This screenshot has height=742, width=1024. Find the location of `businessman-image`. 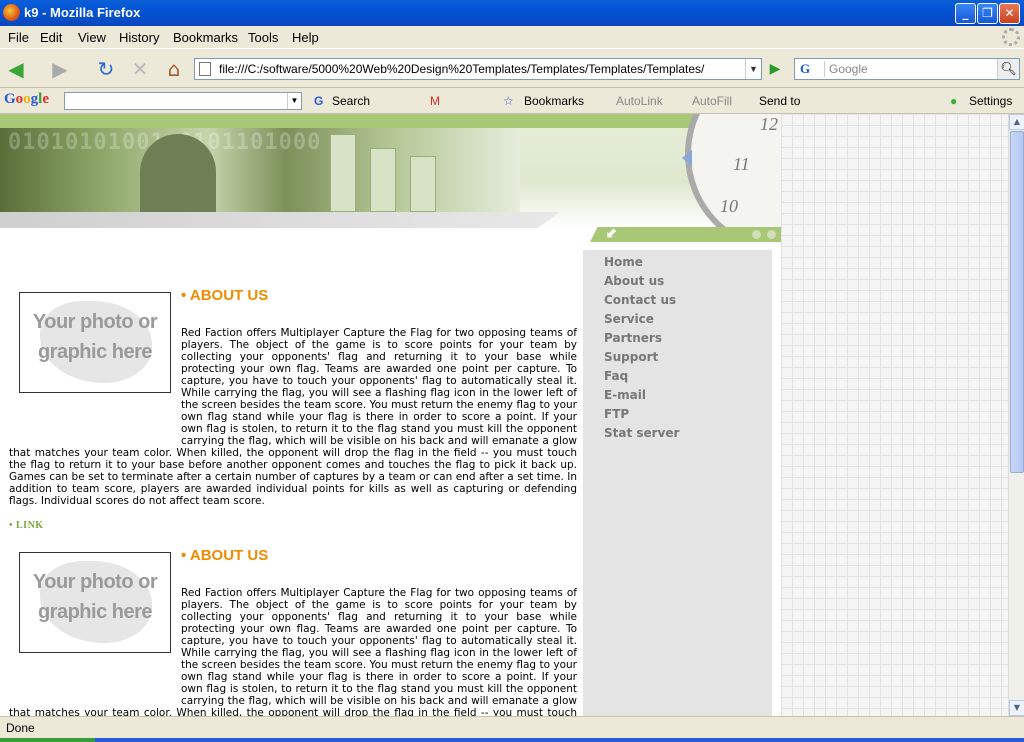

businessman-image is located at coordinates (178, 173).